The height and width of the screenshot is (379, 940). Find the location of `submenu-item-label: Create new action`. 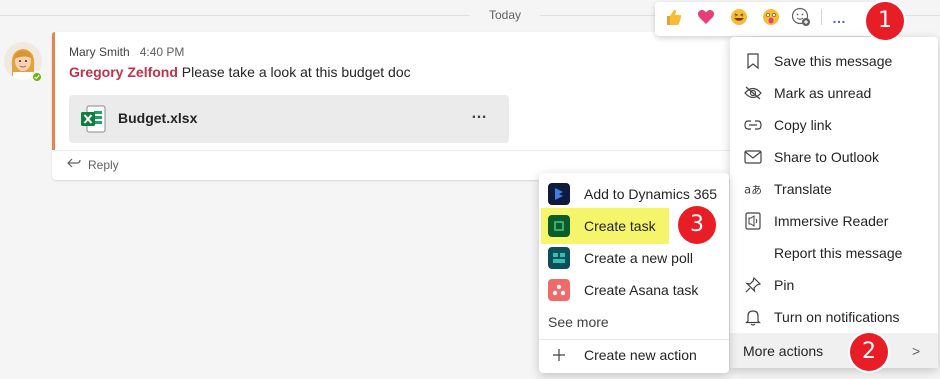

submenu-item-label: Create new action is located at coordinates (640, 355).